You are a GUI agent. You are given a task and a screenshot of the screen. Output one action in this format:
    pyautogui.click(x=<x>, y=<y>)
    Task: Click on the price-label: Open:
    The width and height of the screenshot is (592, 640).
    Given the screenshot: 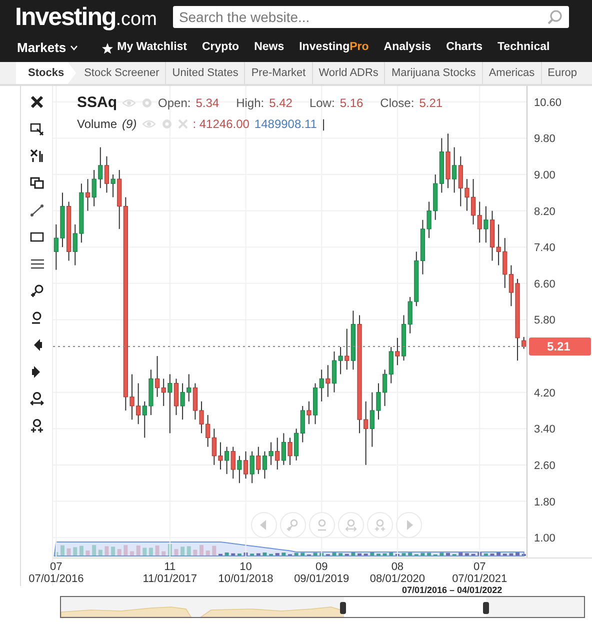 What is the action you would take?
    pyautogui.click(x=174, y=103)
    